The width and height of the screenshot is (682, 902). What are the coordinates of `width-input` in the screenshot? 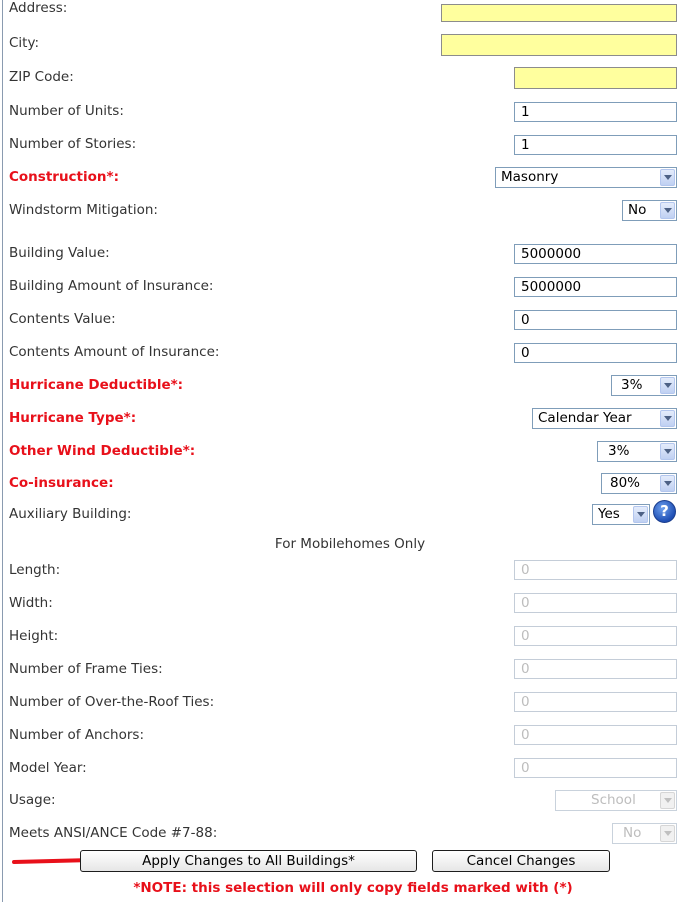 It's located at (595, 603).